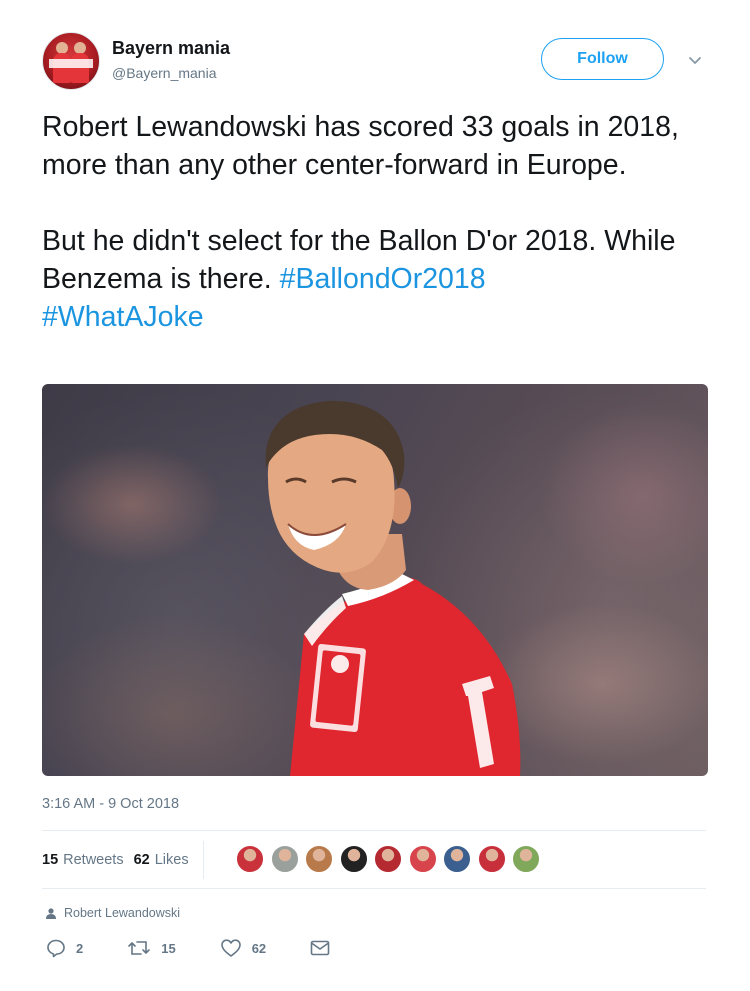 The height and width of the screenshot is (991, 750). What do you see at coordinates (259, 948) in the screenshot?
I see `like-count: 62` at bounding box center [259, 948].